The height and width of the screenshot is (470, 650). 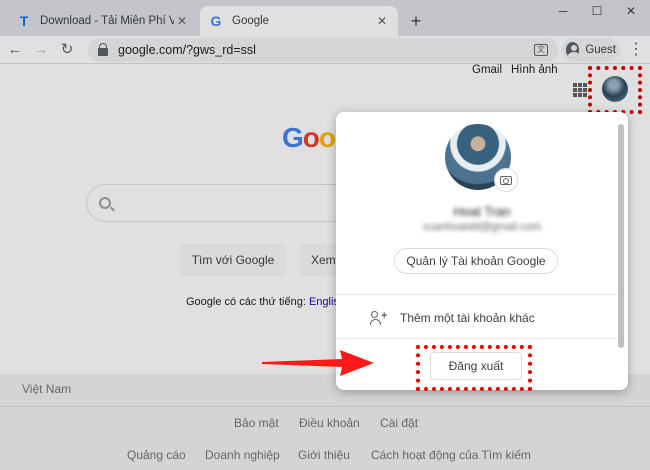 I want to click on manage-account-button: Quản lý Tài khoản Google, so click(x=476, y=261).